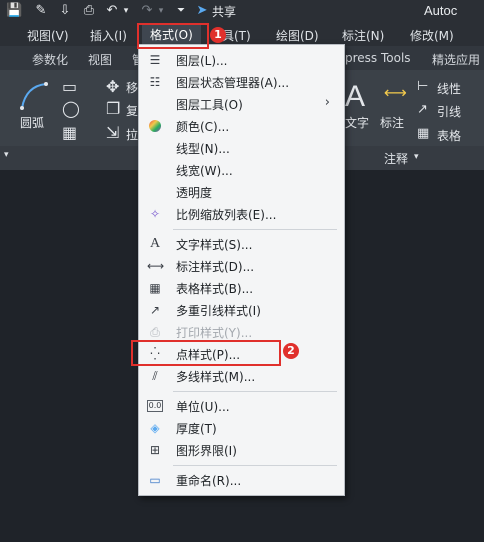  What do you see at coordinates (241, 310) in the screenshot?
I see `menu-item-mleader-style: ↗ 多重引线样式(I)` at bounding box center [241, 310].